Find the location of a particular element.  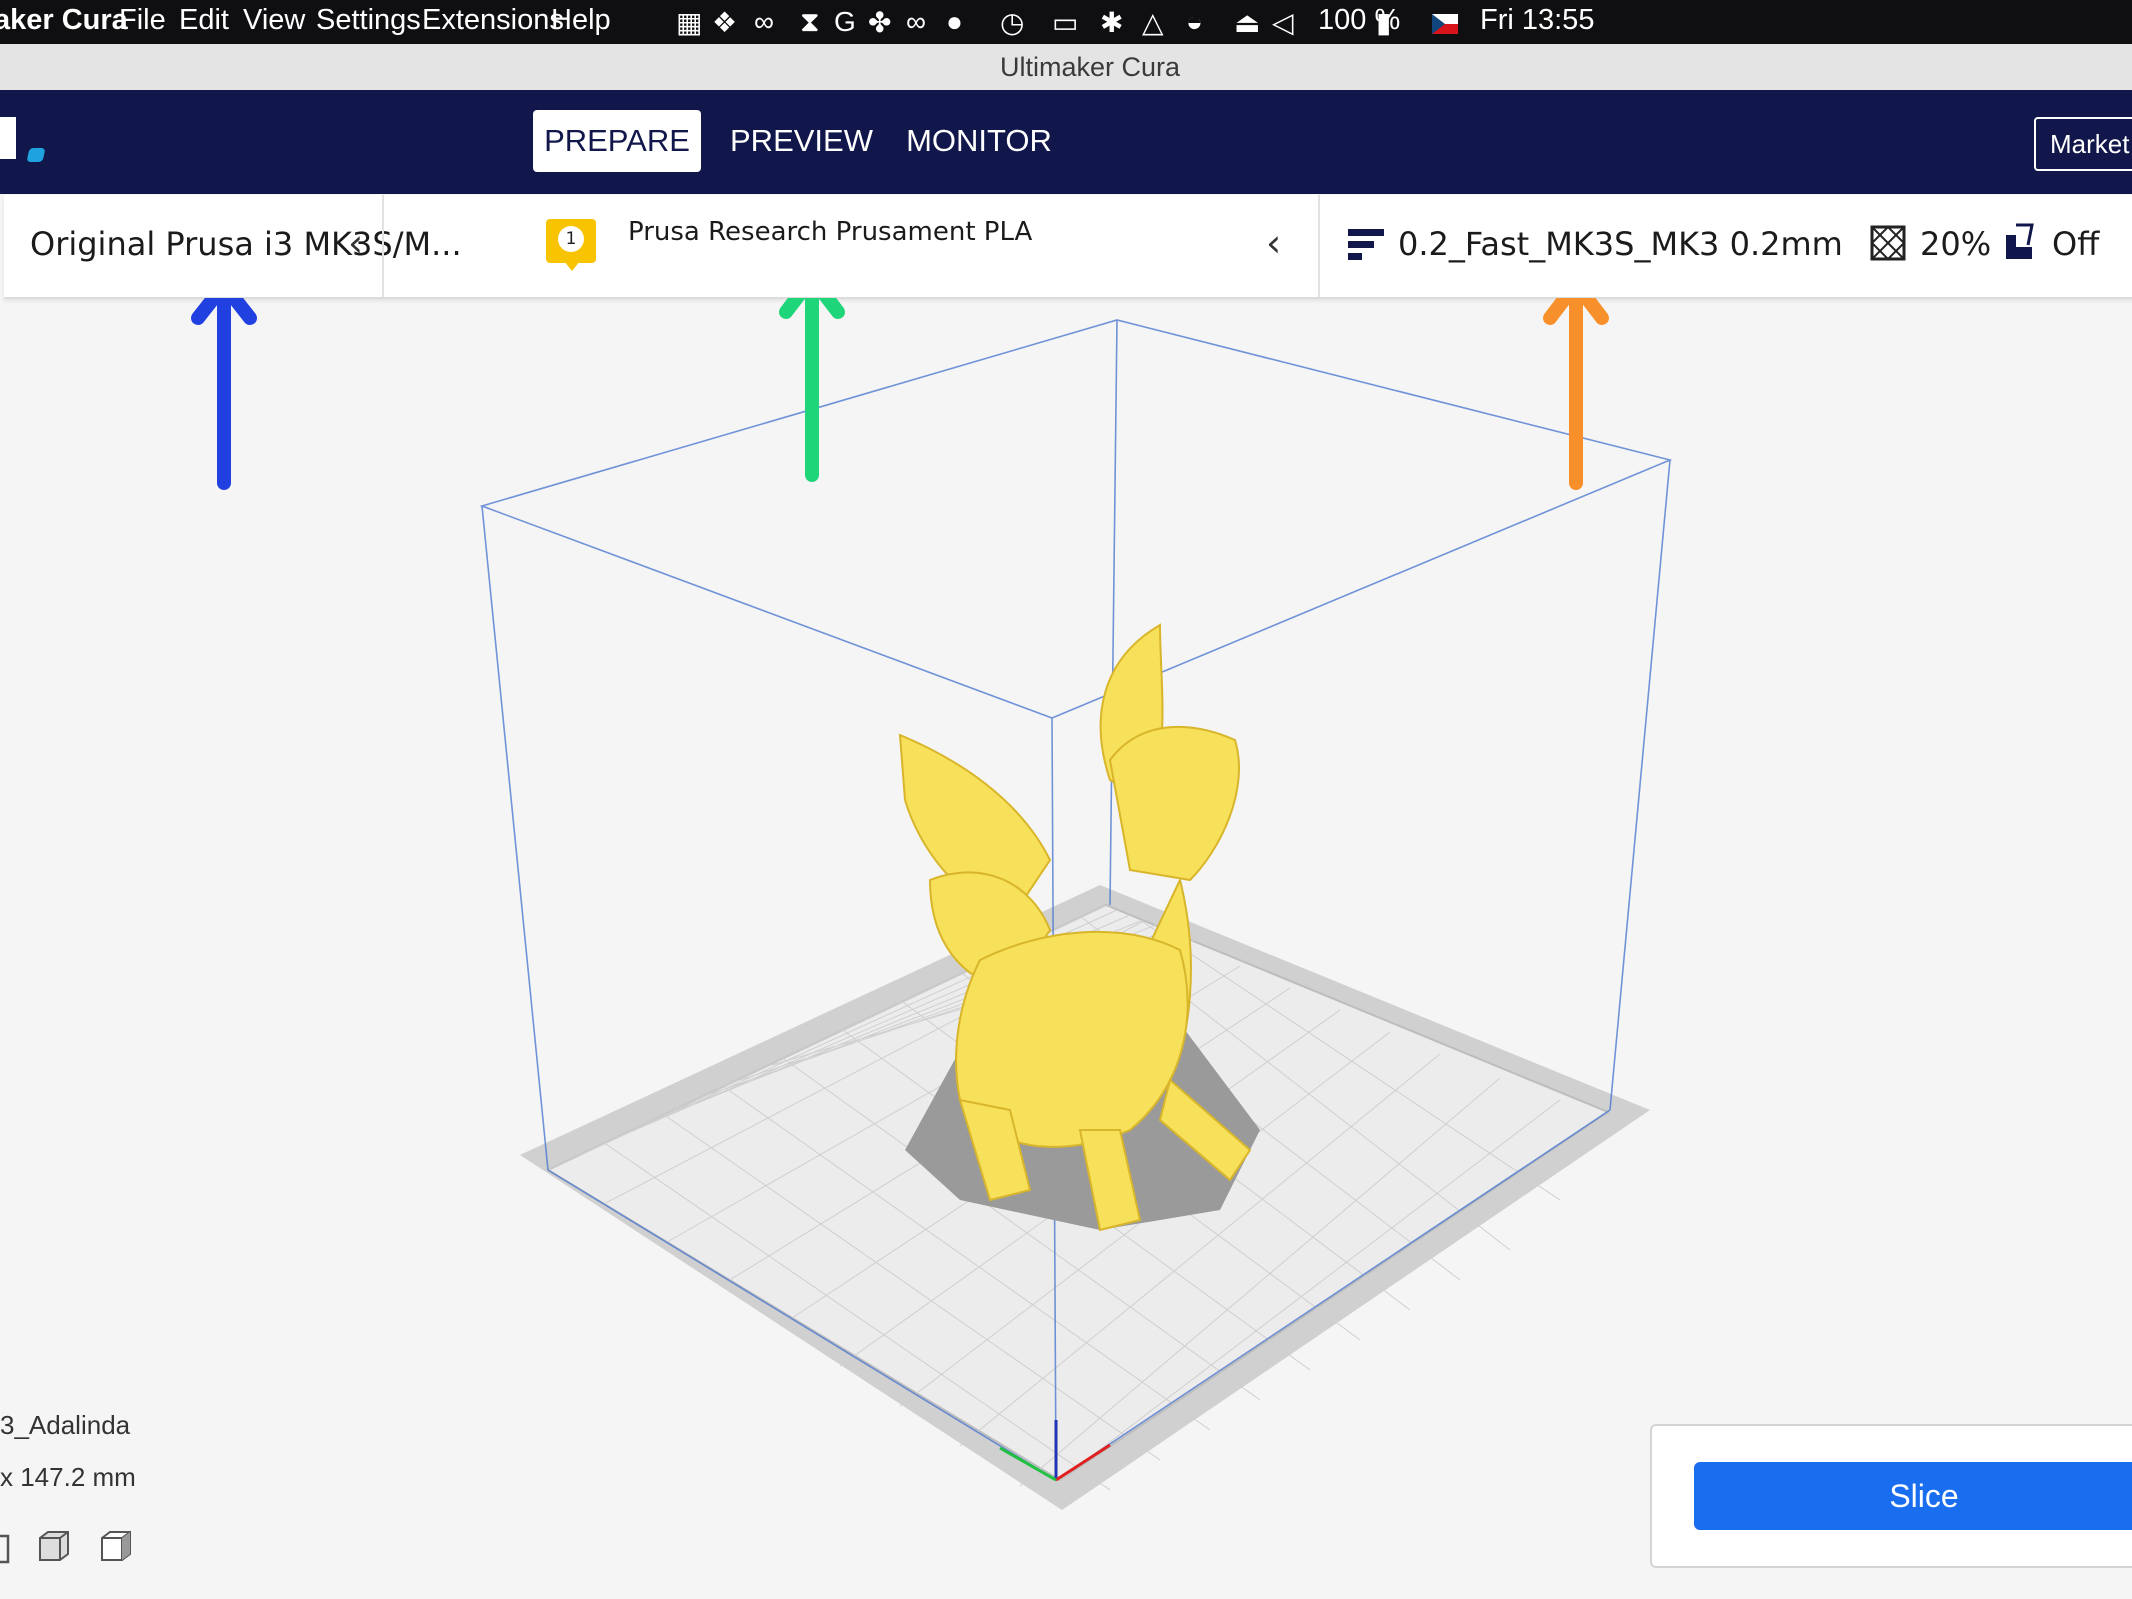

notification-icon: ● is located at coordinates (954, 22).